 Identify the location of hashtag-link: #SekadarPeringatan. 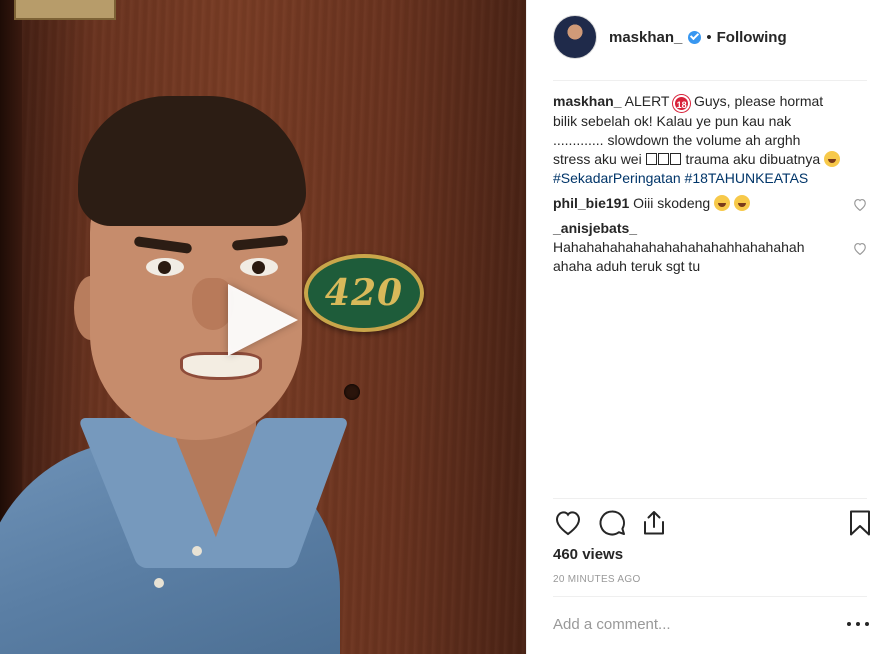
(617, 178).